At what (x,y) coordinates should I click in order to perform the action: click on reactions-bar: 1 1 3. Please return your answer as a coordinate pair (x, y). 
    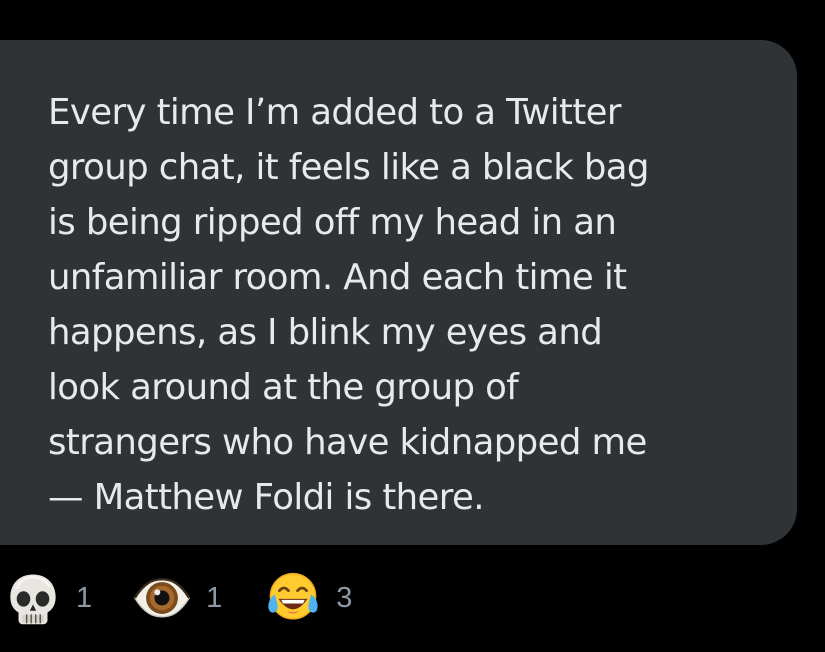
    Looking at the image, I should click on (176, 598).